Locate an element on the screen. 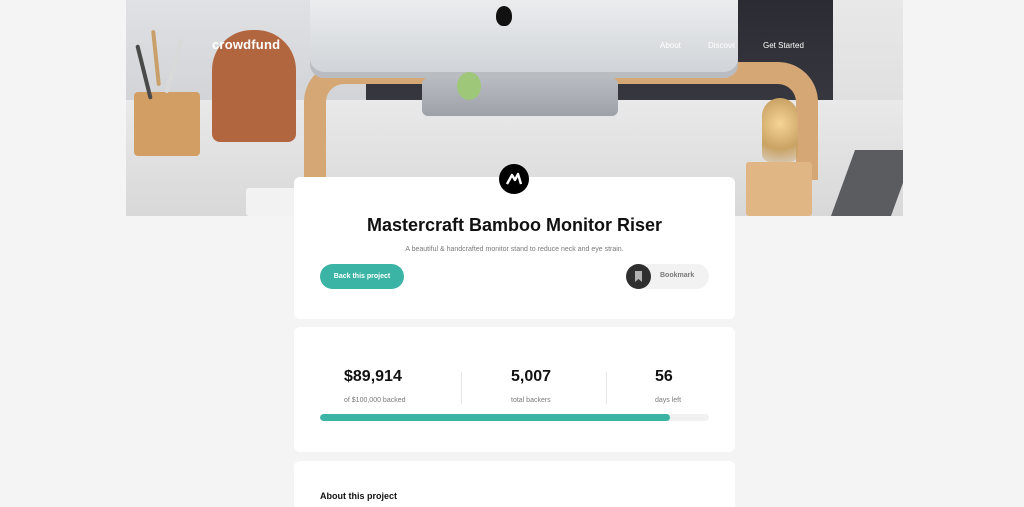 The width and height of the screenshot is (1024, 507). funding-progress-bar is located at coordinates (514, 417).